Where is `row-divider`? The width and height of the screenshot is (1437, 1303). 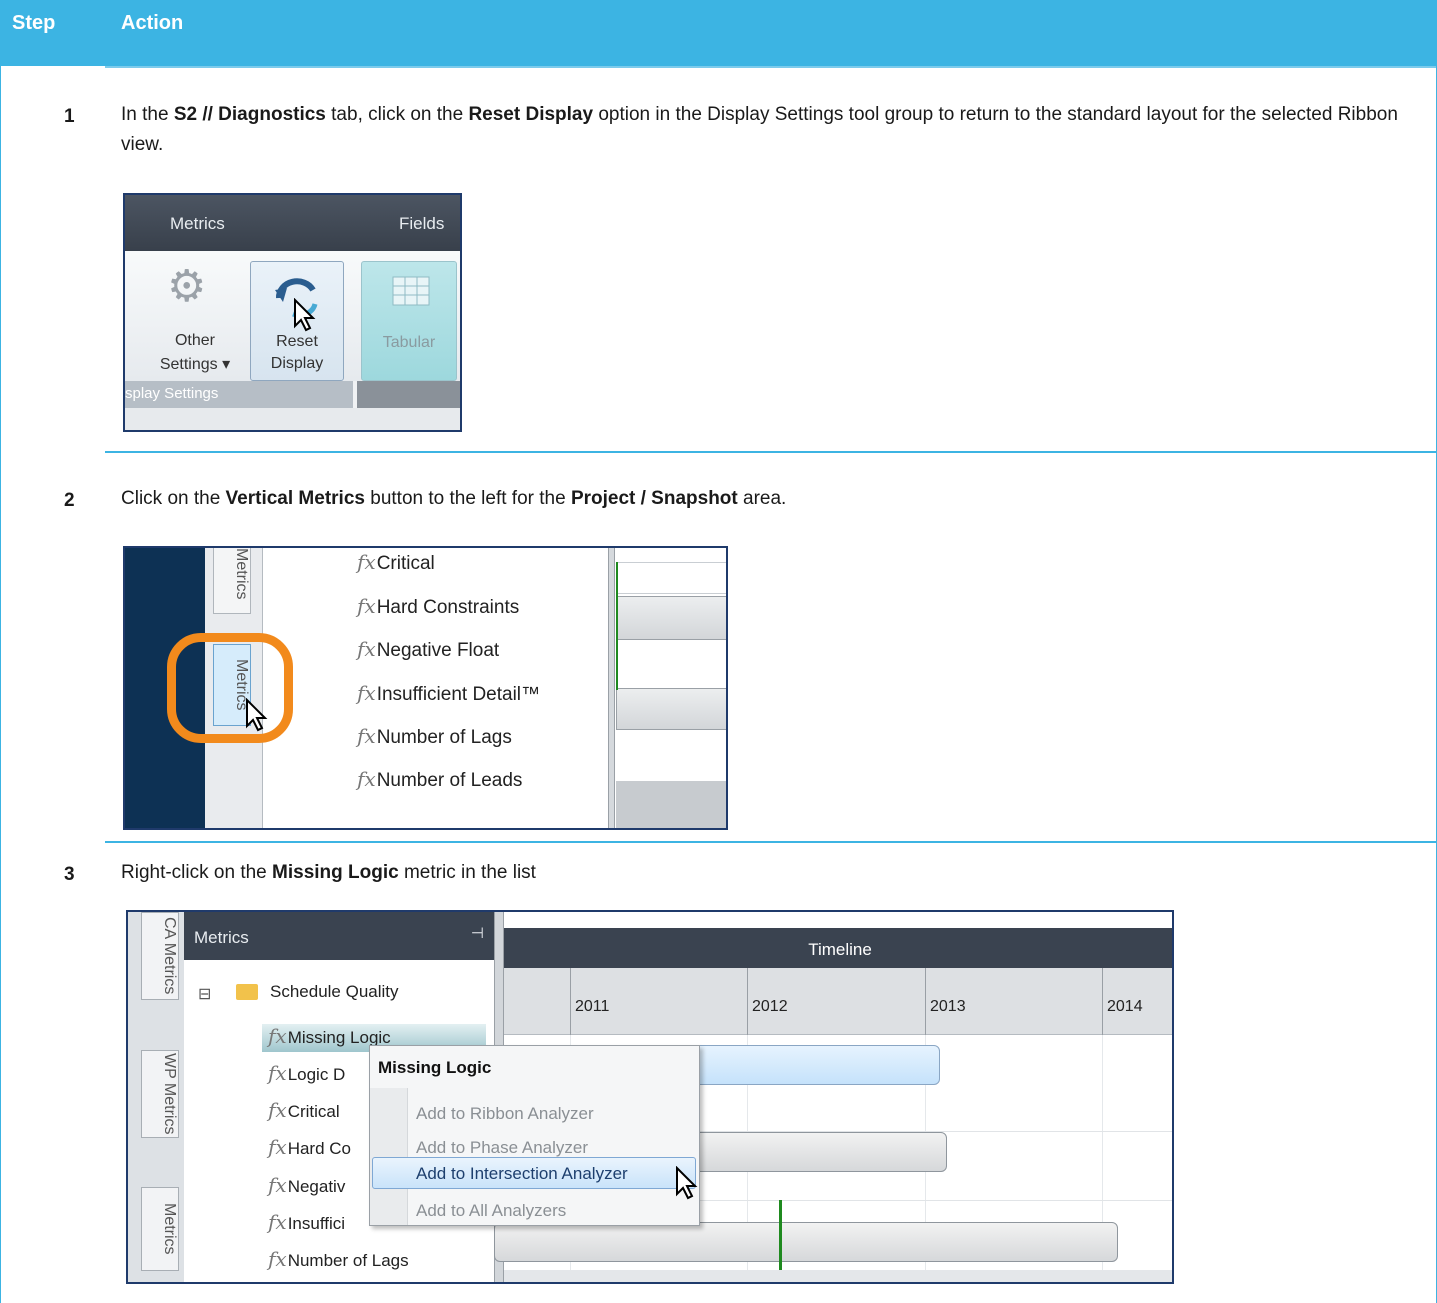
row-divider is located at coordinates (771, 452).